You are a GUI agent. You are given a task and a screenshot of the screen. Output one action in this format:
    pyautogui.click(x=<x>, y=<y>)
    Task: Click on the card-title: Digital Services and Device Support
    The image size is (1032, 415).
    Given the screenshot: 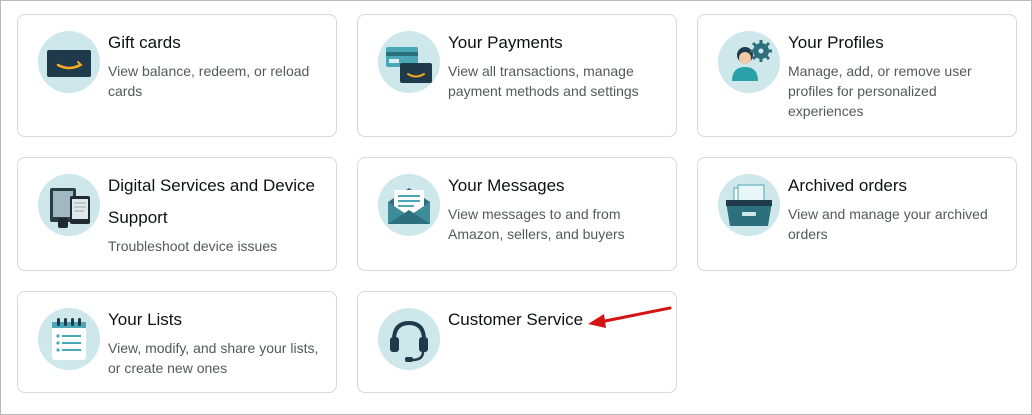 What is the action you would take?
    pyautogui.click(x=211, y=201)
    